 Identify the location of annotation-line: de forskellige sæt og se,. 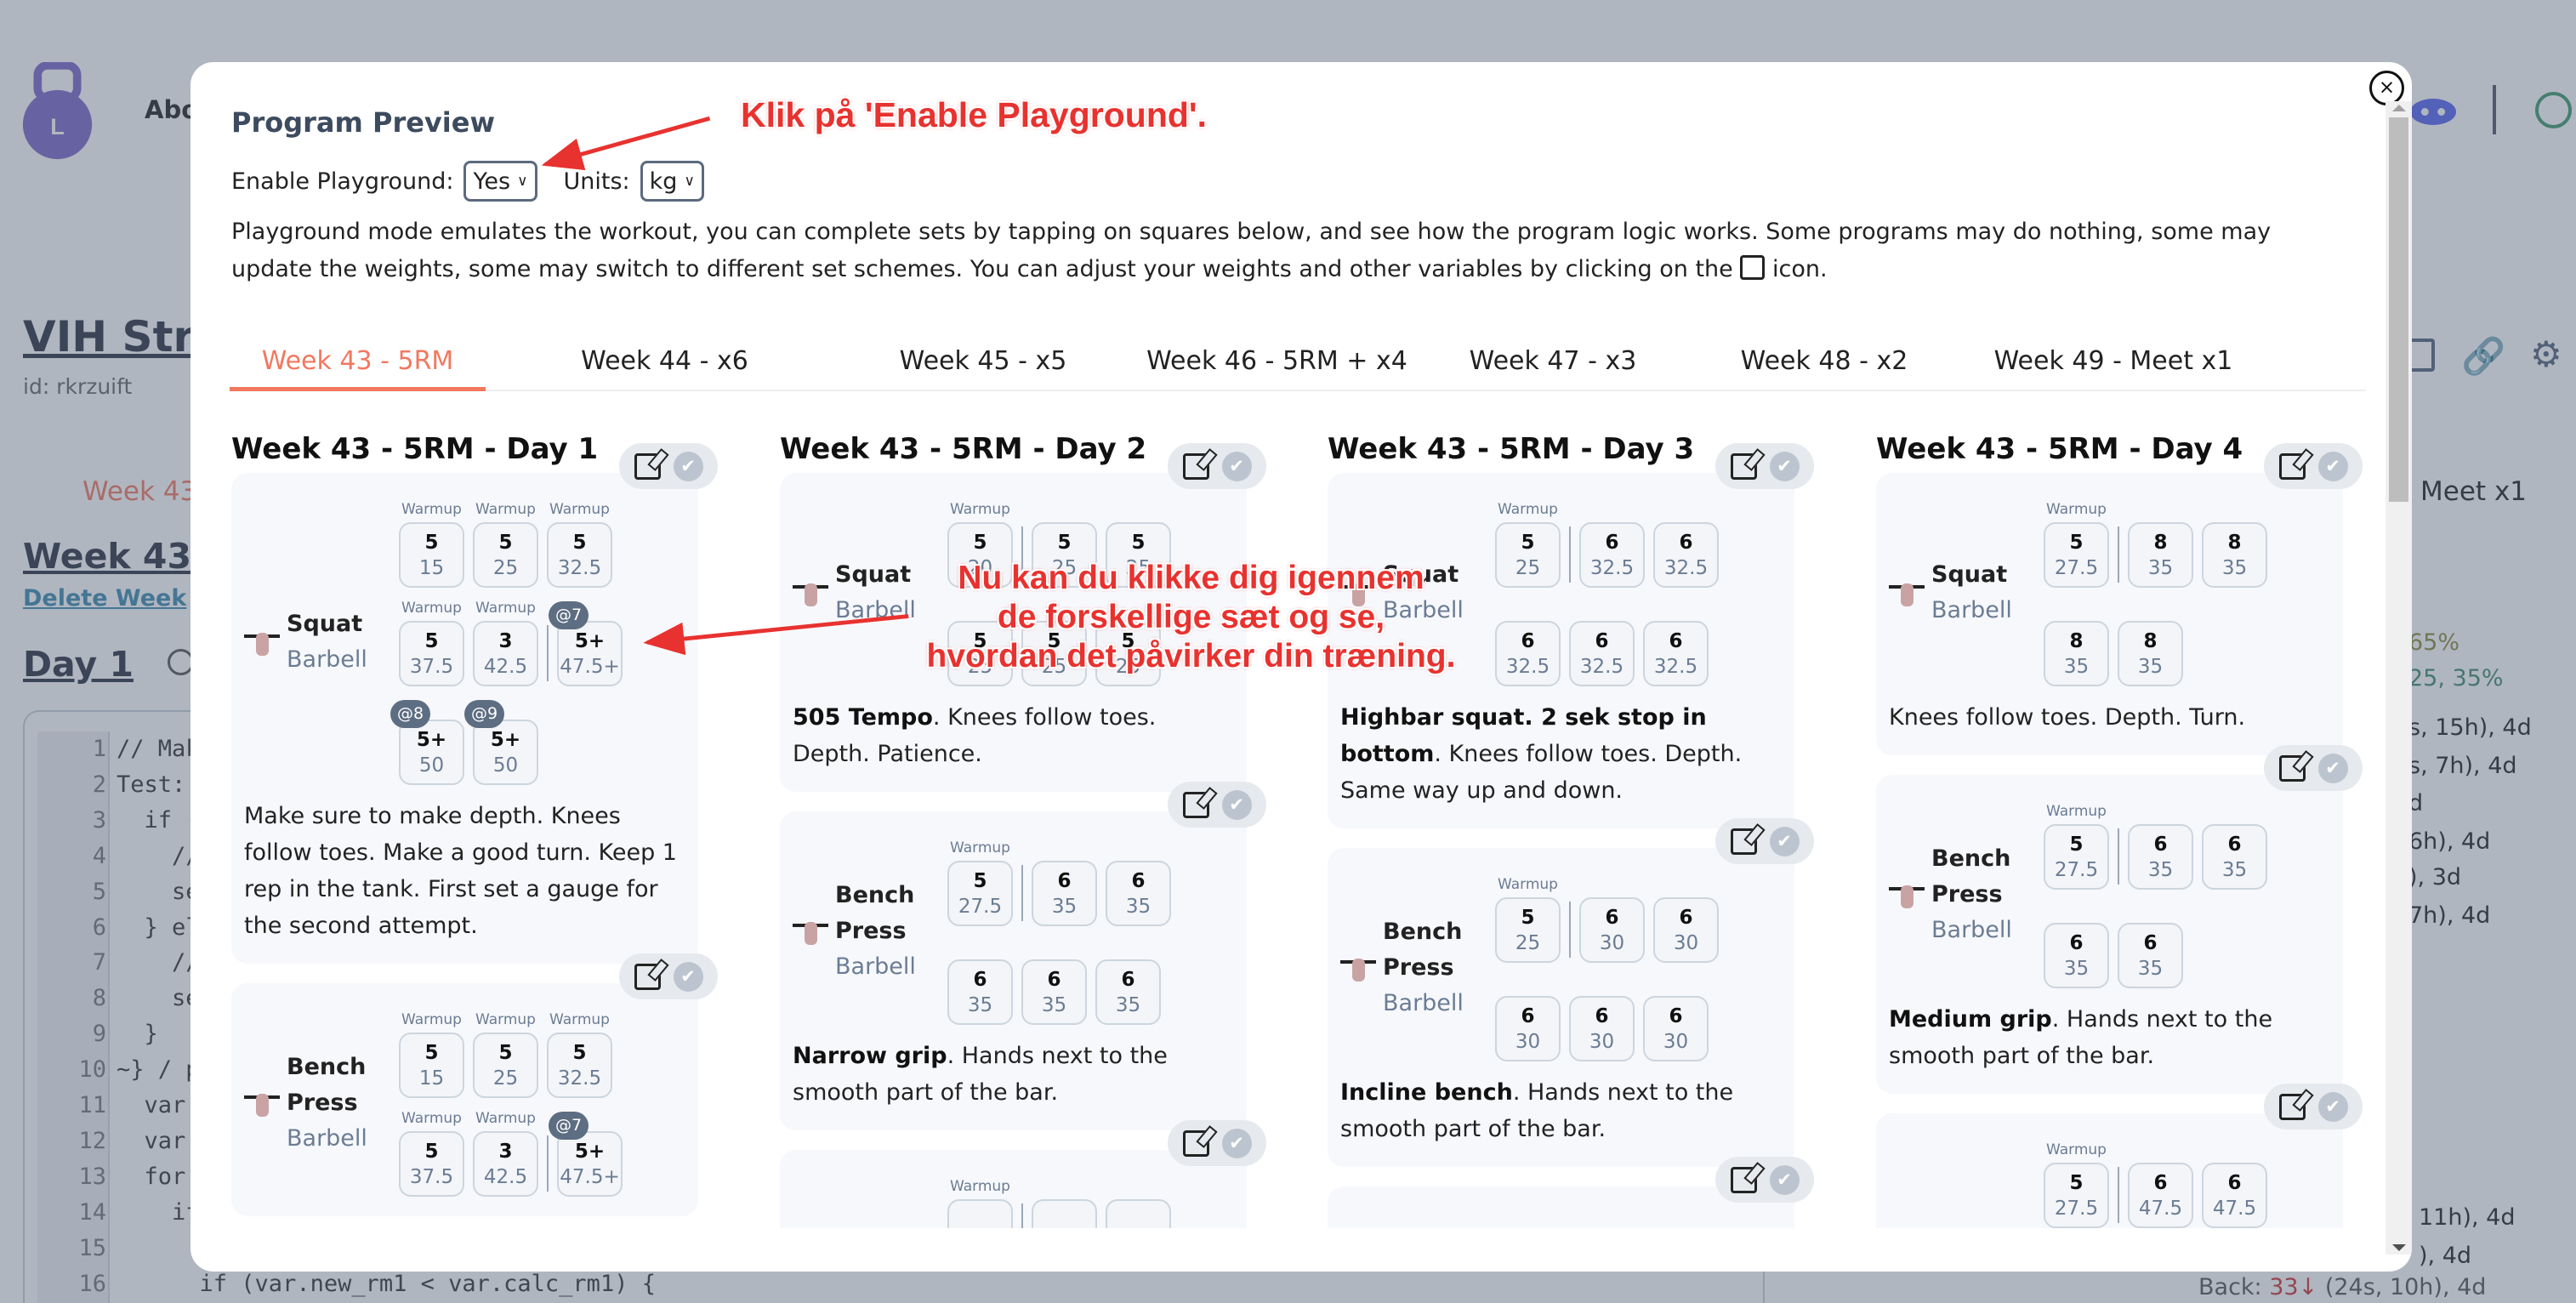
(1191, 617).